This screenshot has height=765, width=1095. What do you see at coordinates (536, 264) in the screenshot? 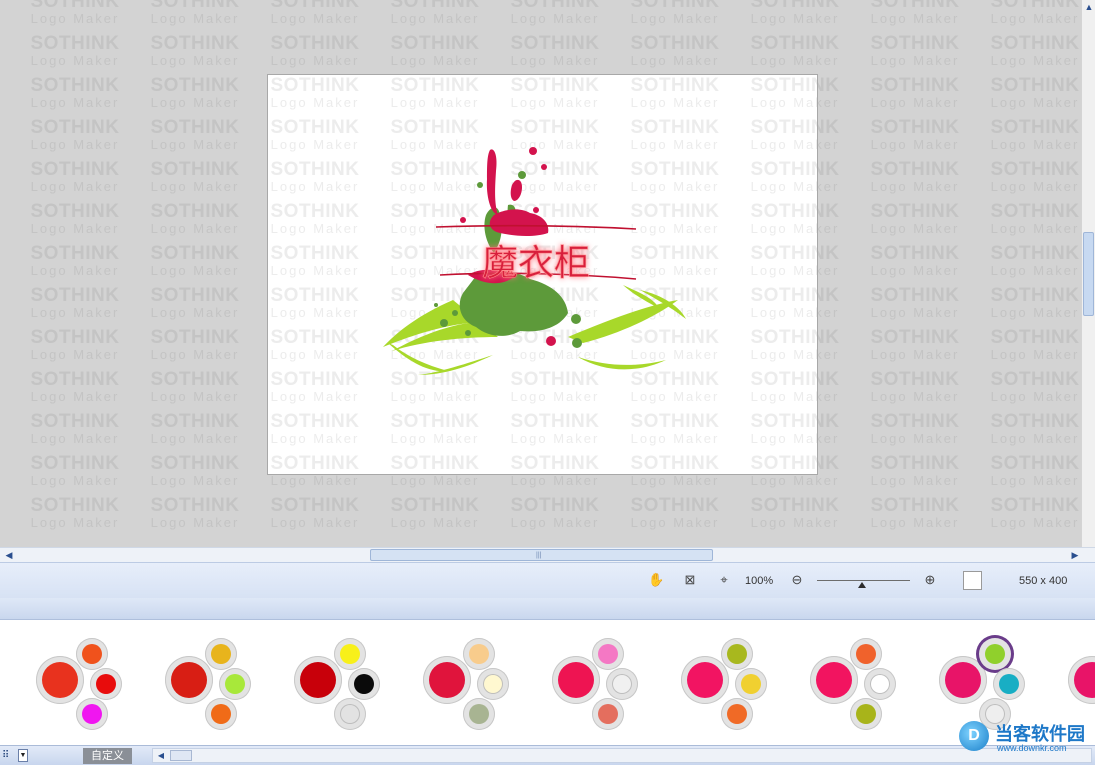
I see `logo-title-text: 魔衣柜` at bounding box center [536, 264].